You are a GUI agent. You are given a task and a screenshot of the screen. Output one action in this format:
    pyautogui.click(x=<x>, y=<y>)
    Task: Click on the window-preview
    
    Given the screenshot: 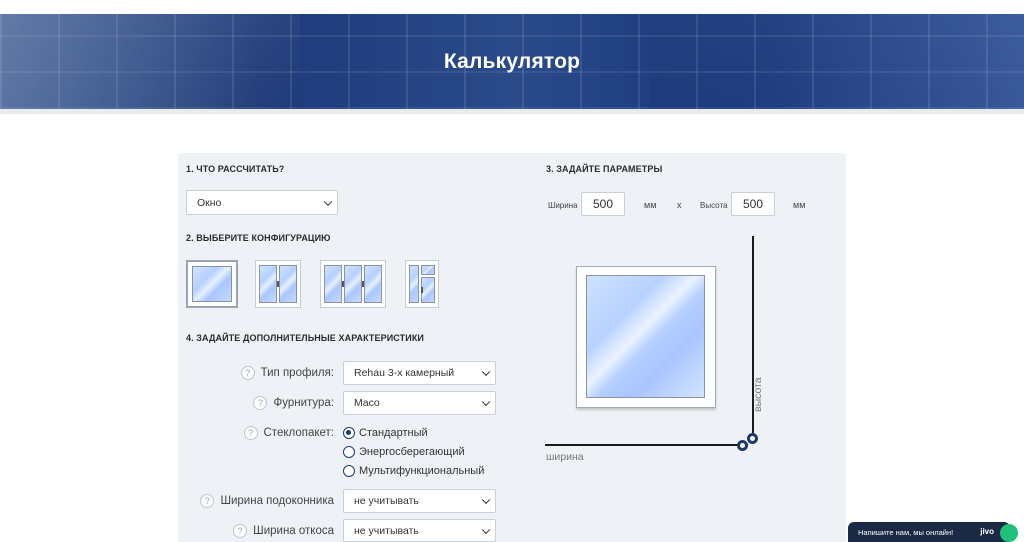 What is the action you would take?
    pyautogui.click(x=646, y=337)
    